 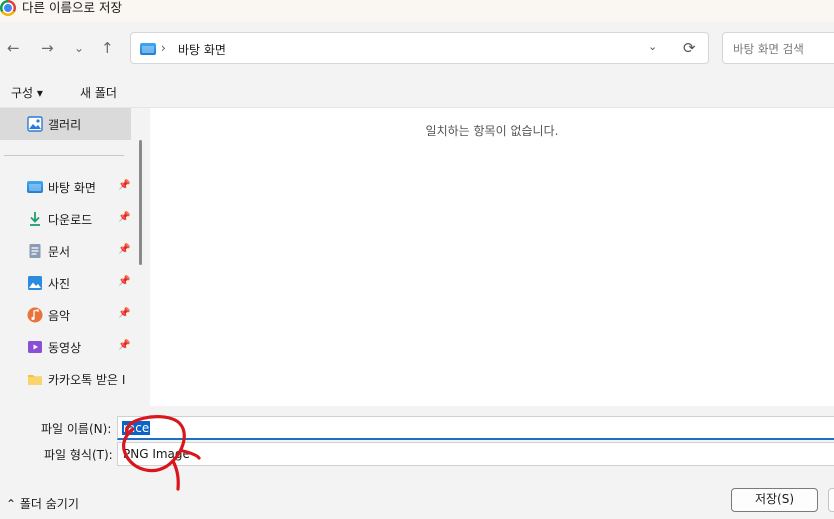 I want to click on chrome-icon, so click(x=8, y=8).